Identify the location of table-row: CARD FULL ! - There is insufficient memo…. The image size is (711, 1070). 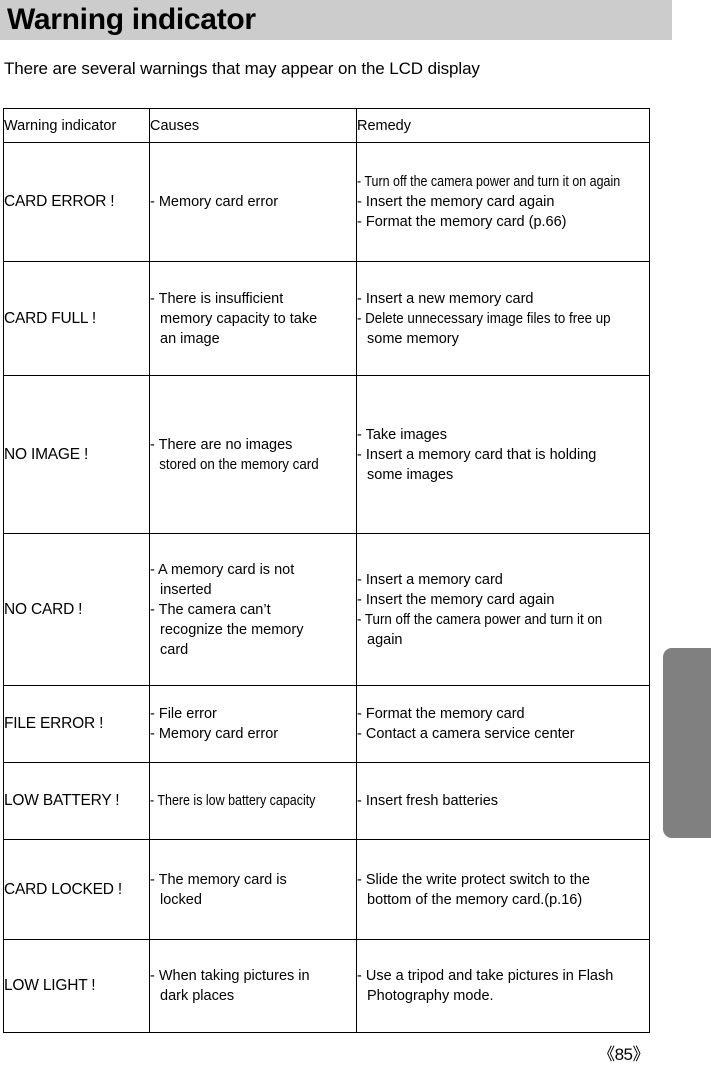
(326, 318).